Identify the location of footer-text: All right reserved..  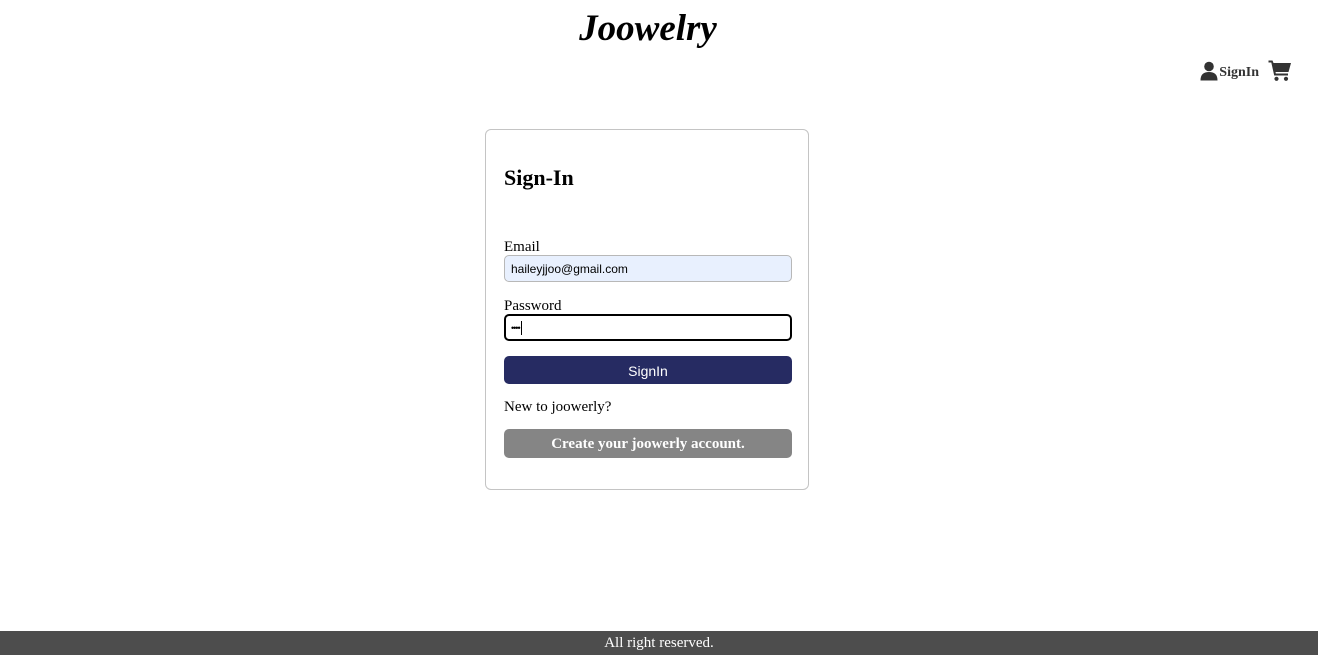
(659, 643).